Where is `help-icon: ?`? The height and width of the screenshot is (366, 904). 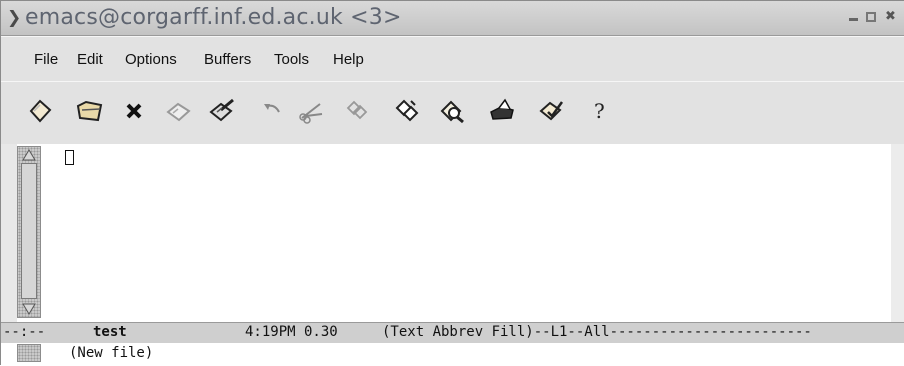 help-icon: ? is located at coordinates (601, 111).